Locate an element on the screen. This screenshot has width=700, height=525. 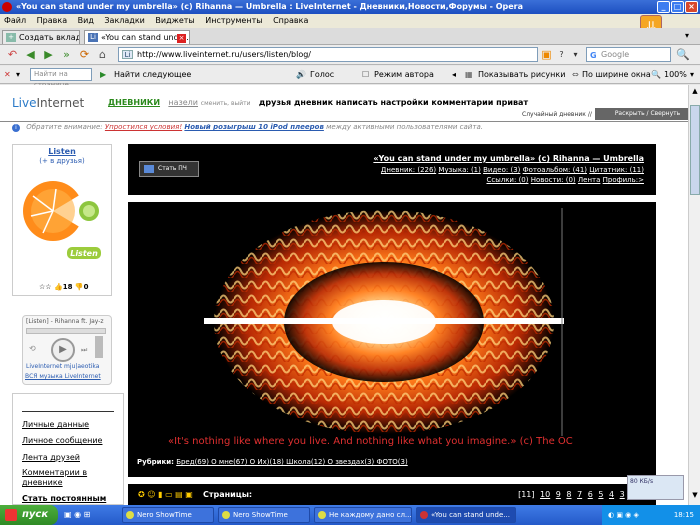
post-tools-icons: ✪ ☺ ▮ ▭ ▤ ▣ is located at coordinates (165, 494).